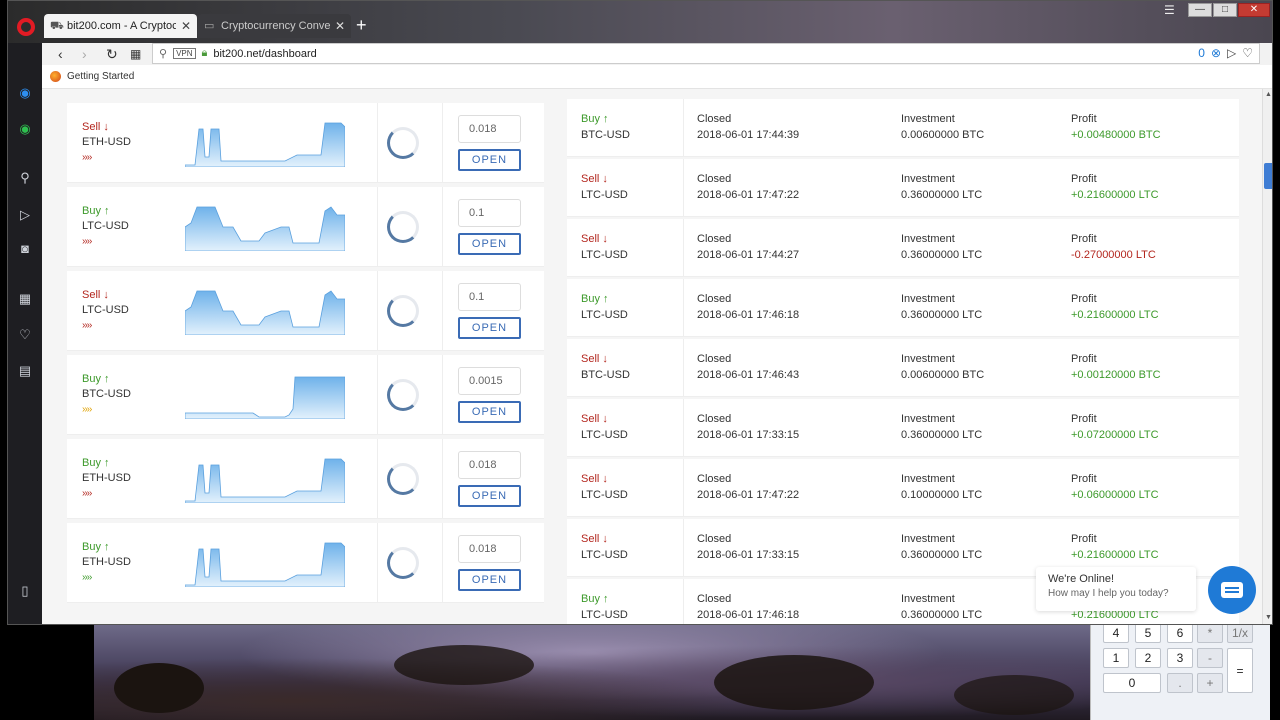  Describe the element at coordinates (706, 53) in the screenshot. I see `url-field: ⚲ VPN 🔒︎ bit200.net/dashboard 0 ⊗ ▷ ♡` at that location.